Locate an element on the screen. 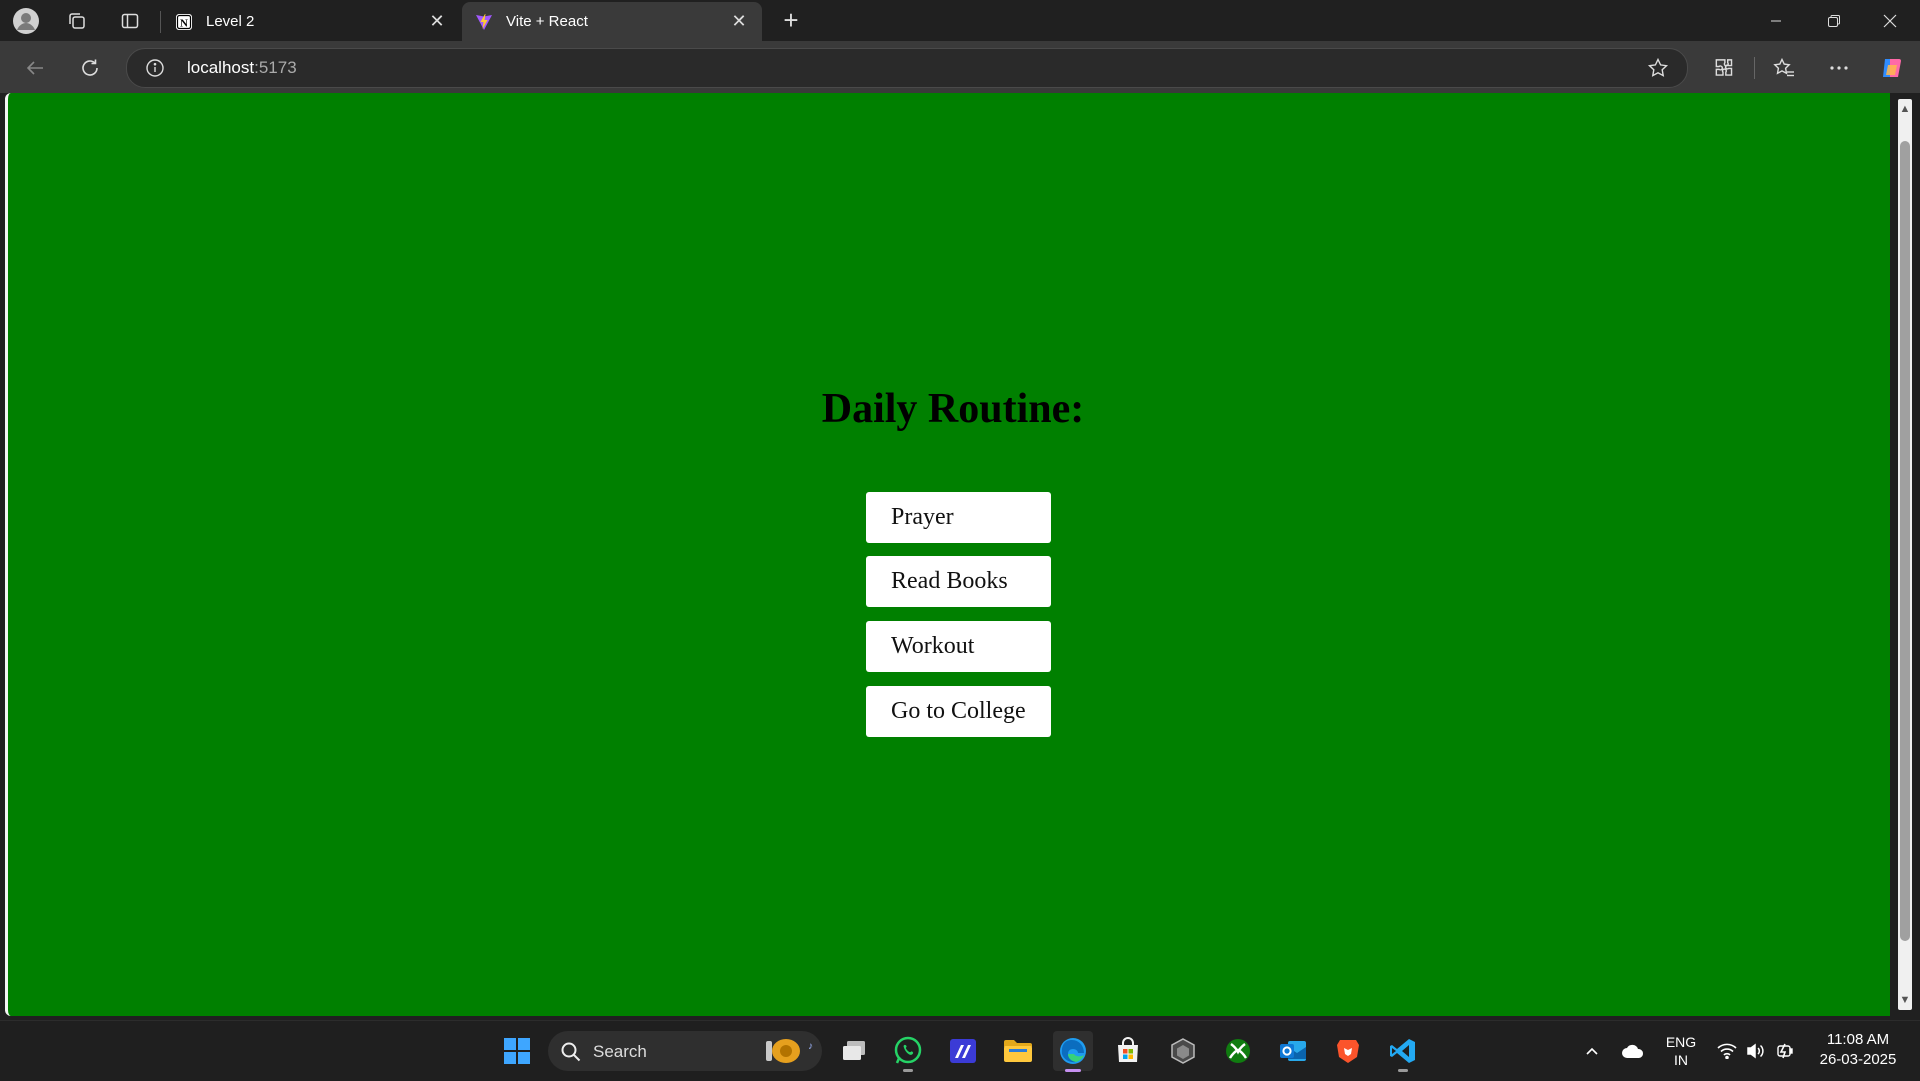 The width and height of the screenshot is (1920, 1081). scrollbar-thumb is located at coordinates (1905, 541).